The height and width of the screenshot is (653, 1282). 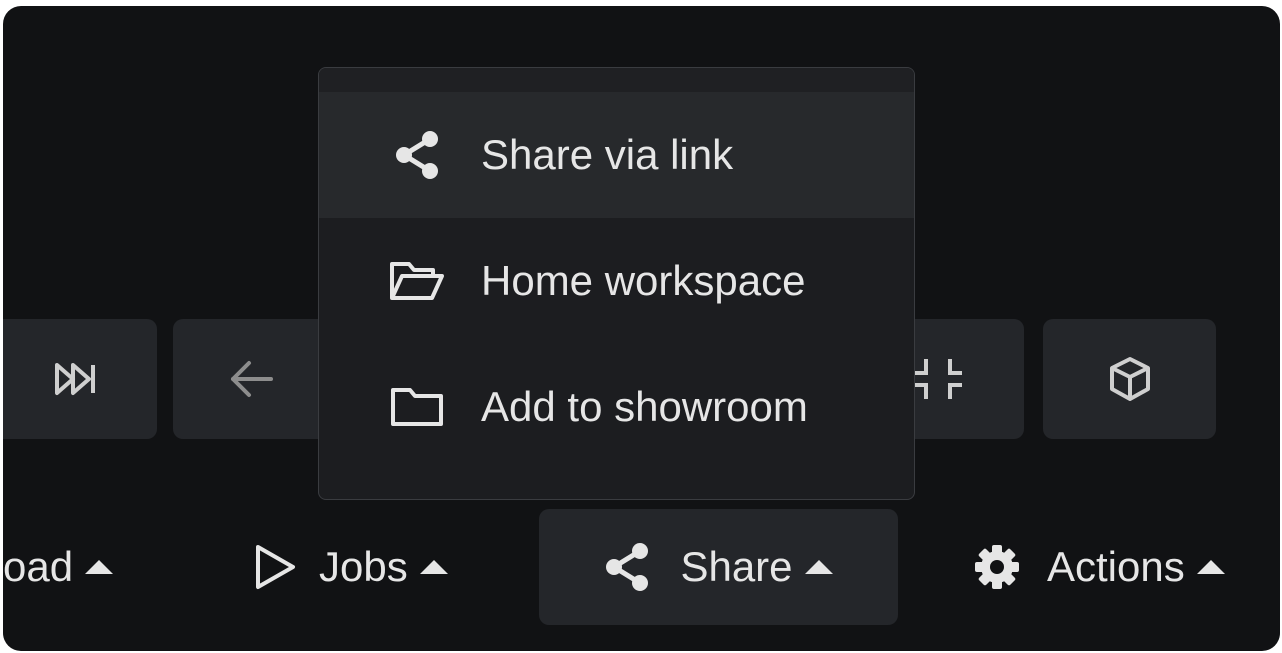 I want to click on arrow-left-icon, so click(x=252, y=379).